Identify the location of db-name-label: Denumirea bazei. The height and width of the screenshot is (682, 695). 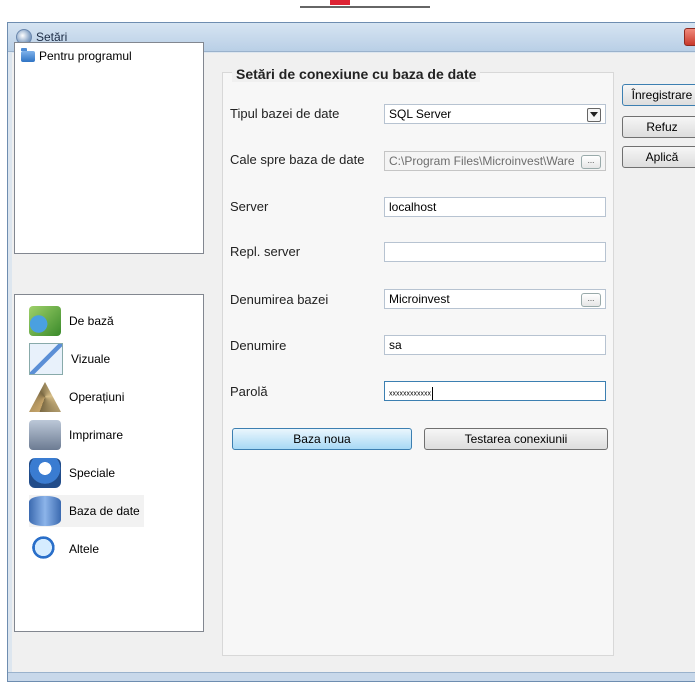
(279, 299).